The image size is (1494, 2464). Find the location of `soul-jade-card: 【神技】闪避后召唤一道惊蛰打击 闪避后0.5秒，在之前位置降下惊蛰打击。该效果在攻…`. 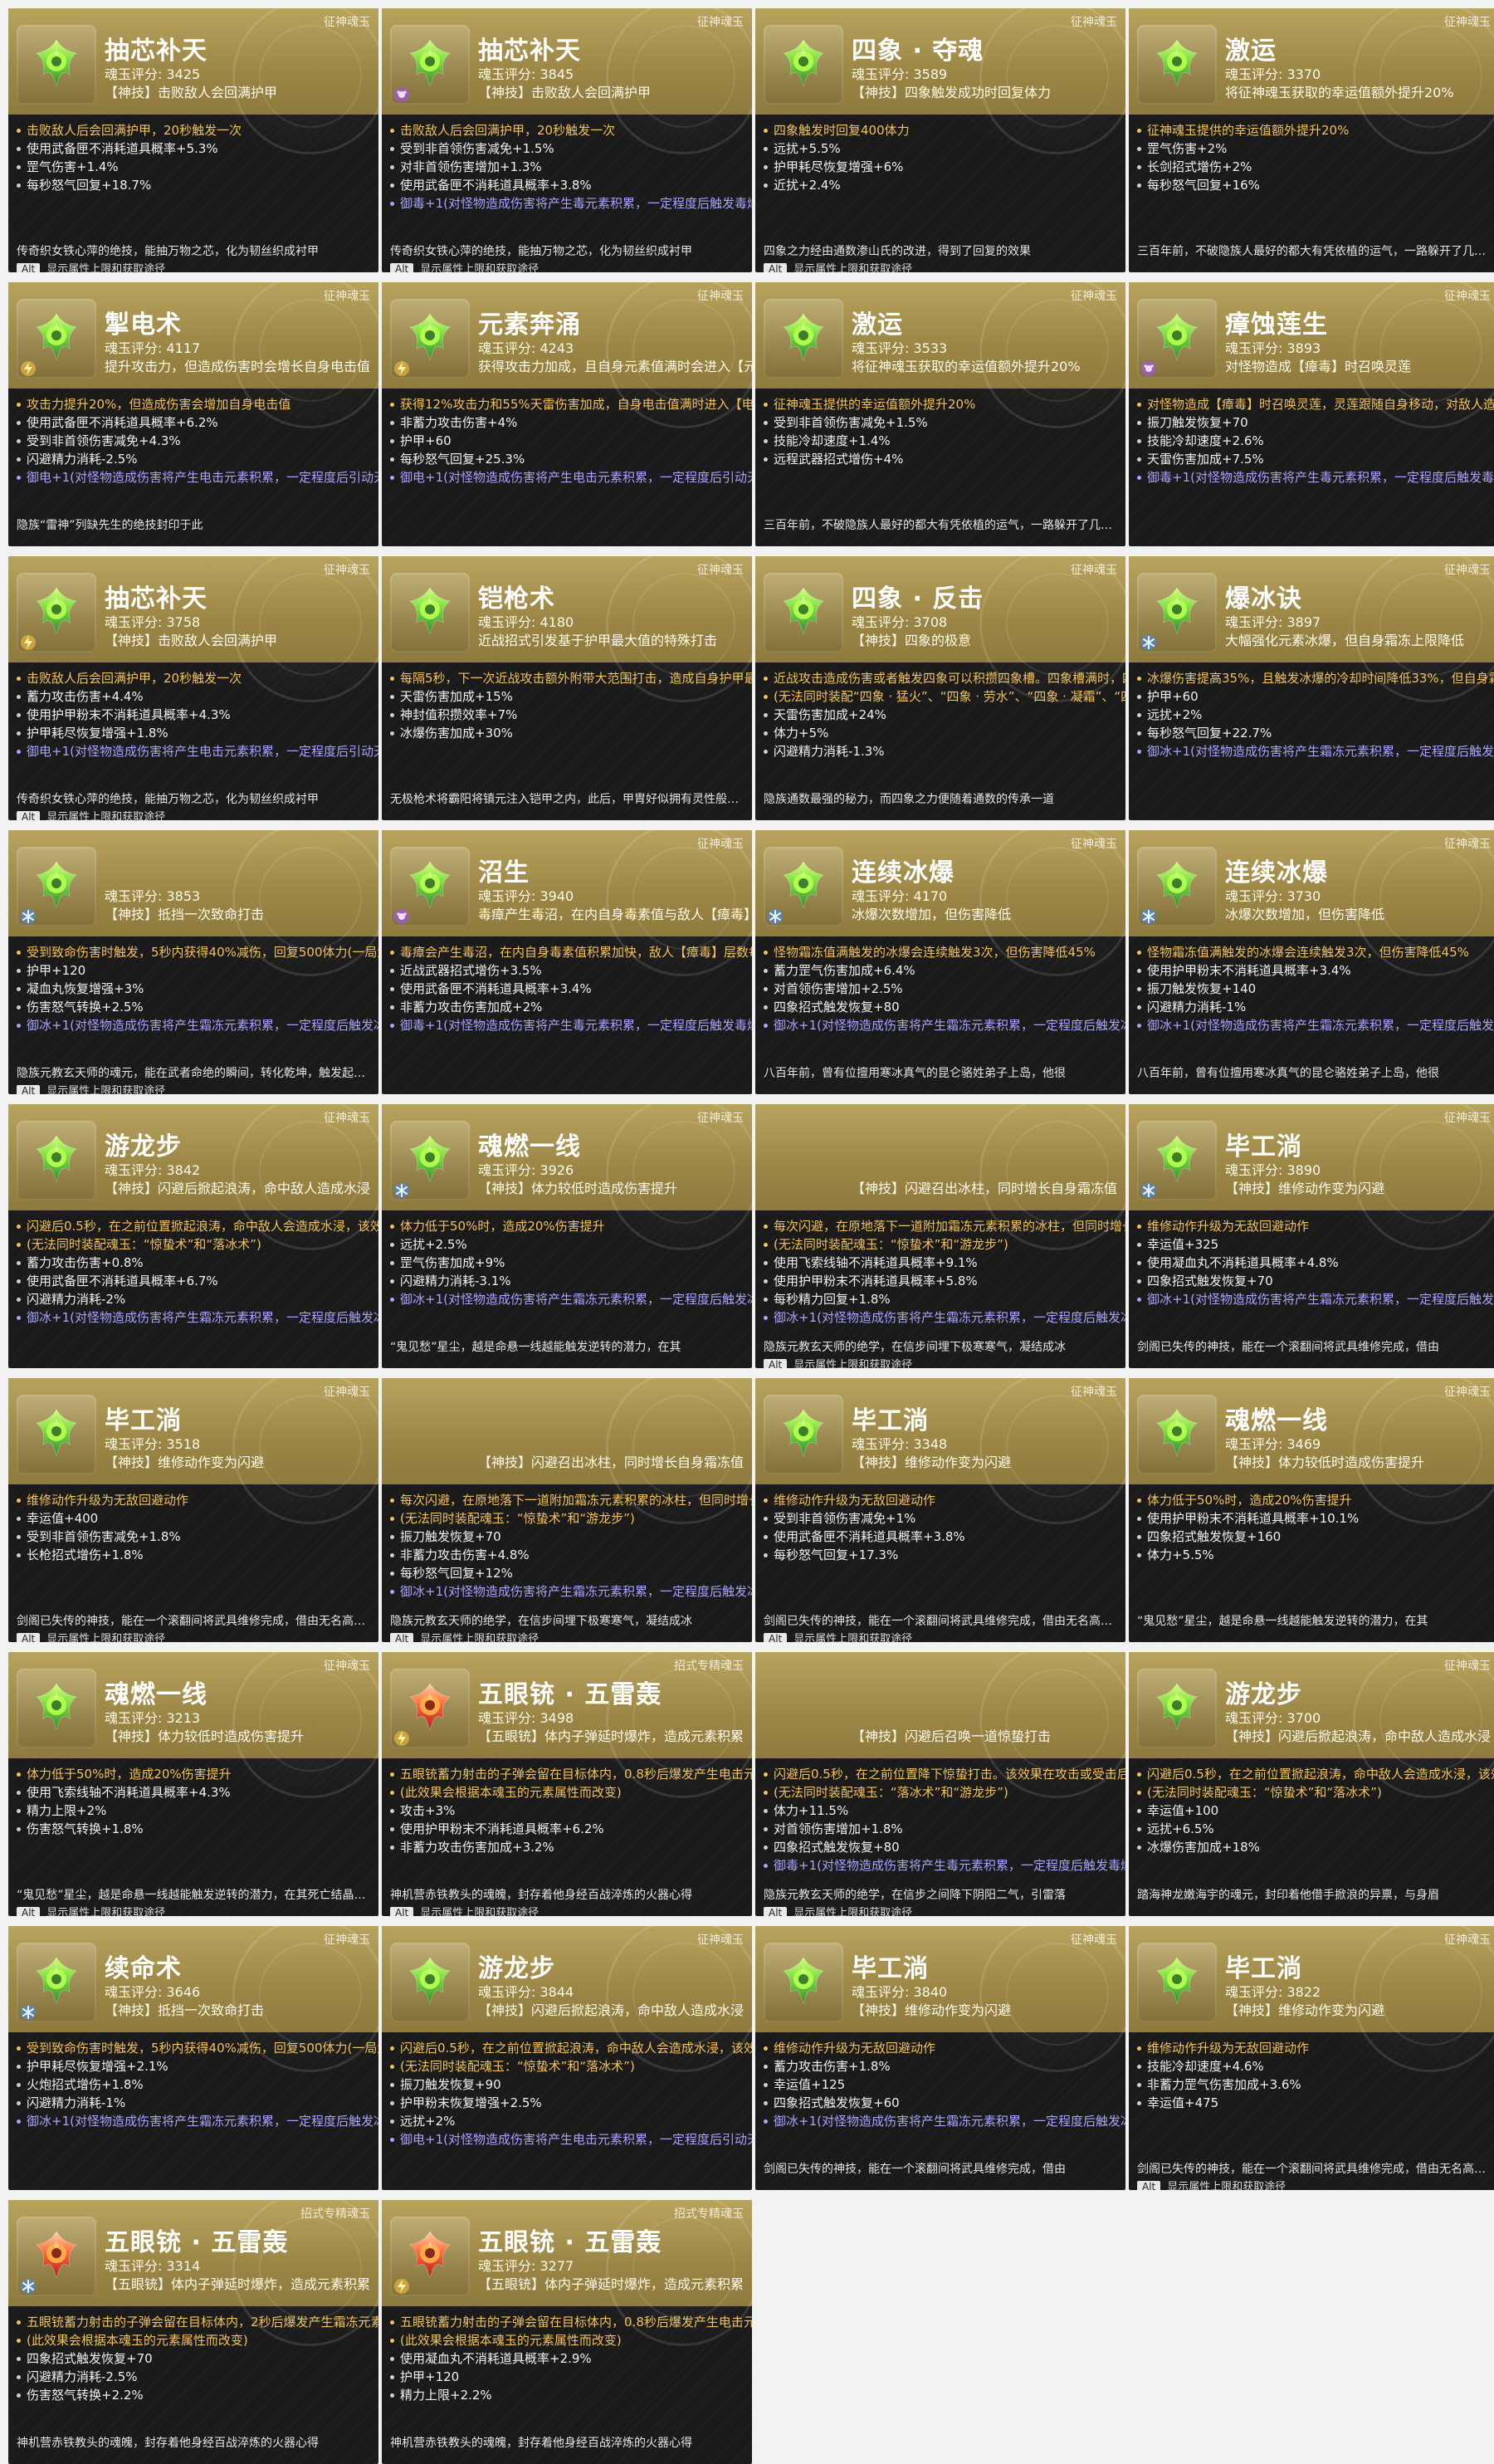

soul-jade-card: 【神技】闪避后召唤一道惊蛰打击 闪避后0.5秒，在之前位置降下惊蛰打击。该效果在攻… is located at coordinates (940, 1784).